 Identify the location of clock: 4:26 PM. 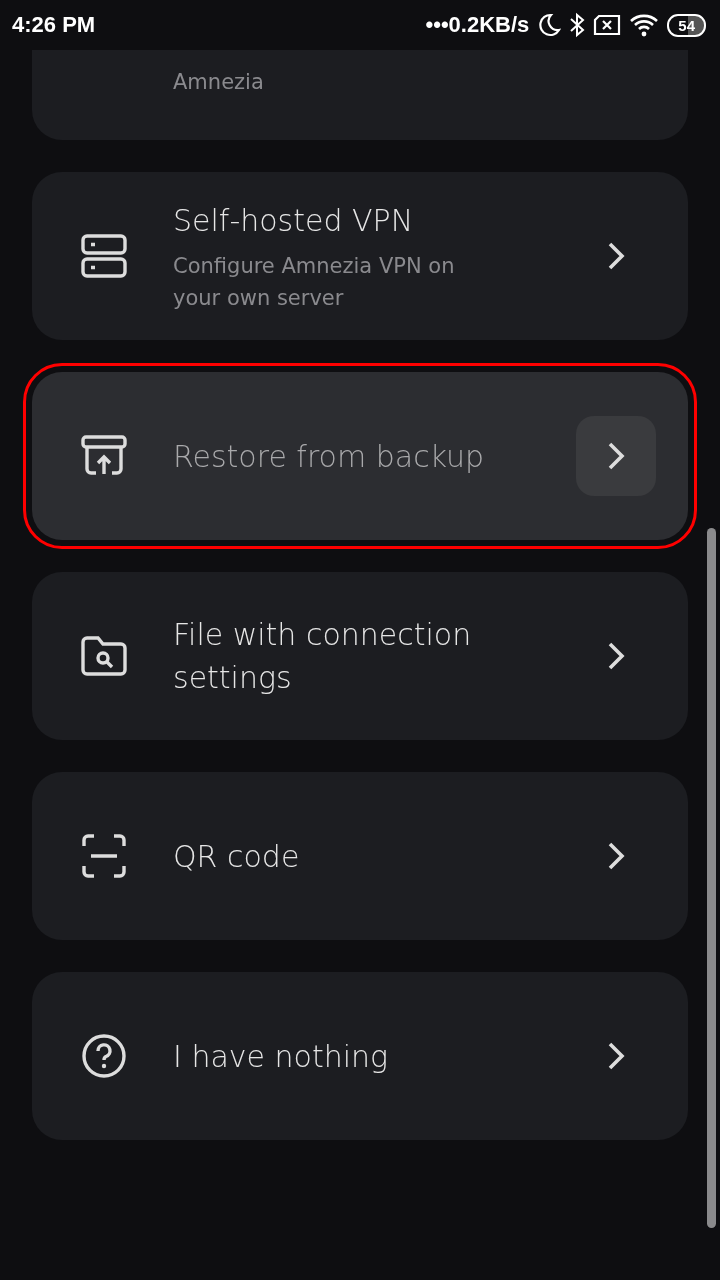
(54, 25).